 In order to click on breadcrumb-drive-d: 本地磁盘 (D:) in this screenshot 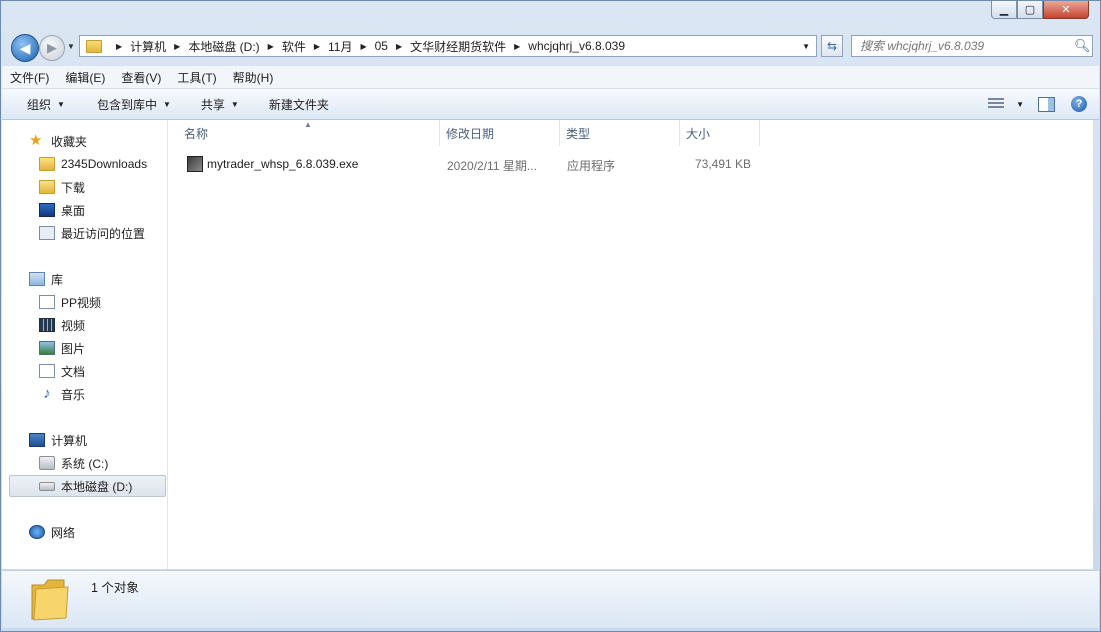, I will do `click(223, 46)`.